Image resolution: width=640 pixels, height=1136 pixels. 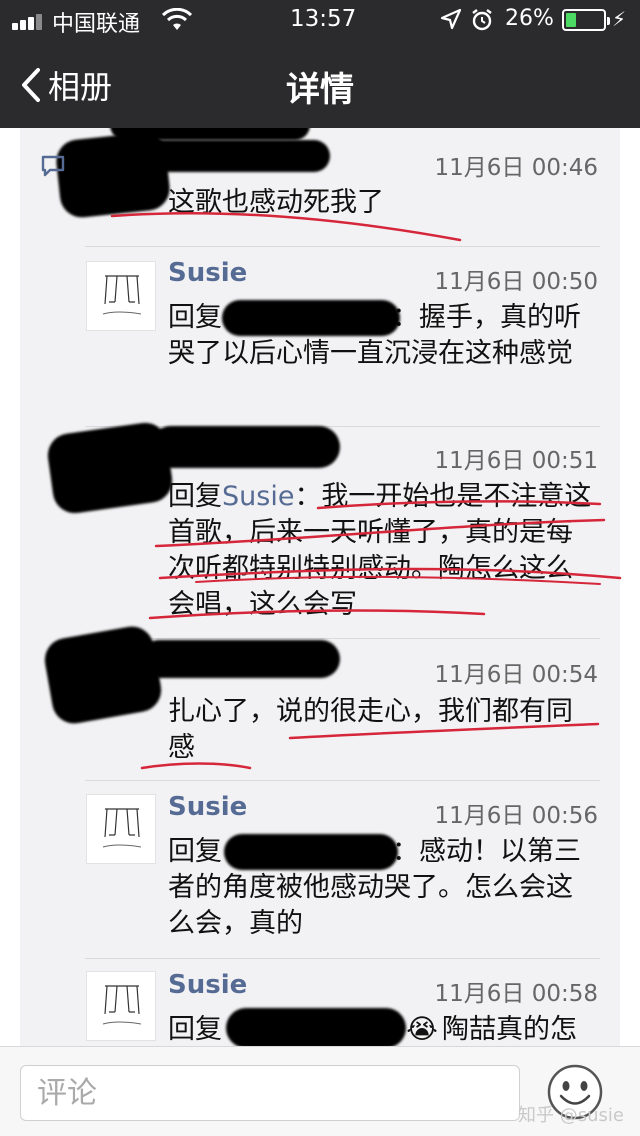 I want to click on crying-face-emoji: 😭, so click(x=422, y=1029).